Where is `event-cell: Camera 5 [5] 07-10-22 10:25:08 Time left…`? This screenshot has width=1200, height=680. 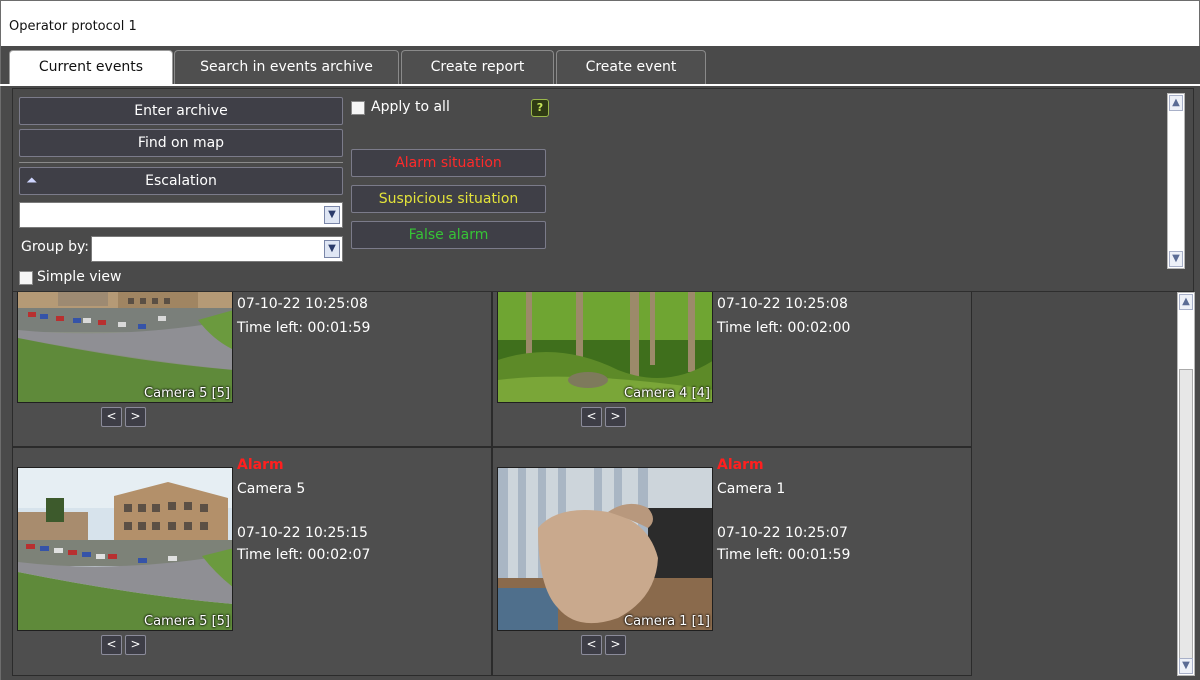 event-cell: Camera 5 [5] 07-10-22 10:25:08 Time left… is located at coordinates (252, 363).